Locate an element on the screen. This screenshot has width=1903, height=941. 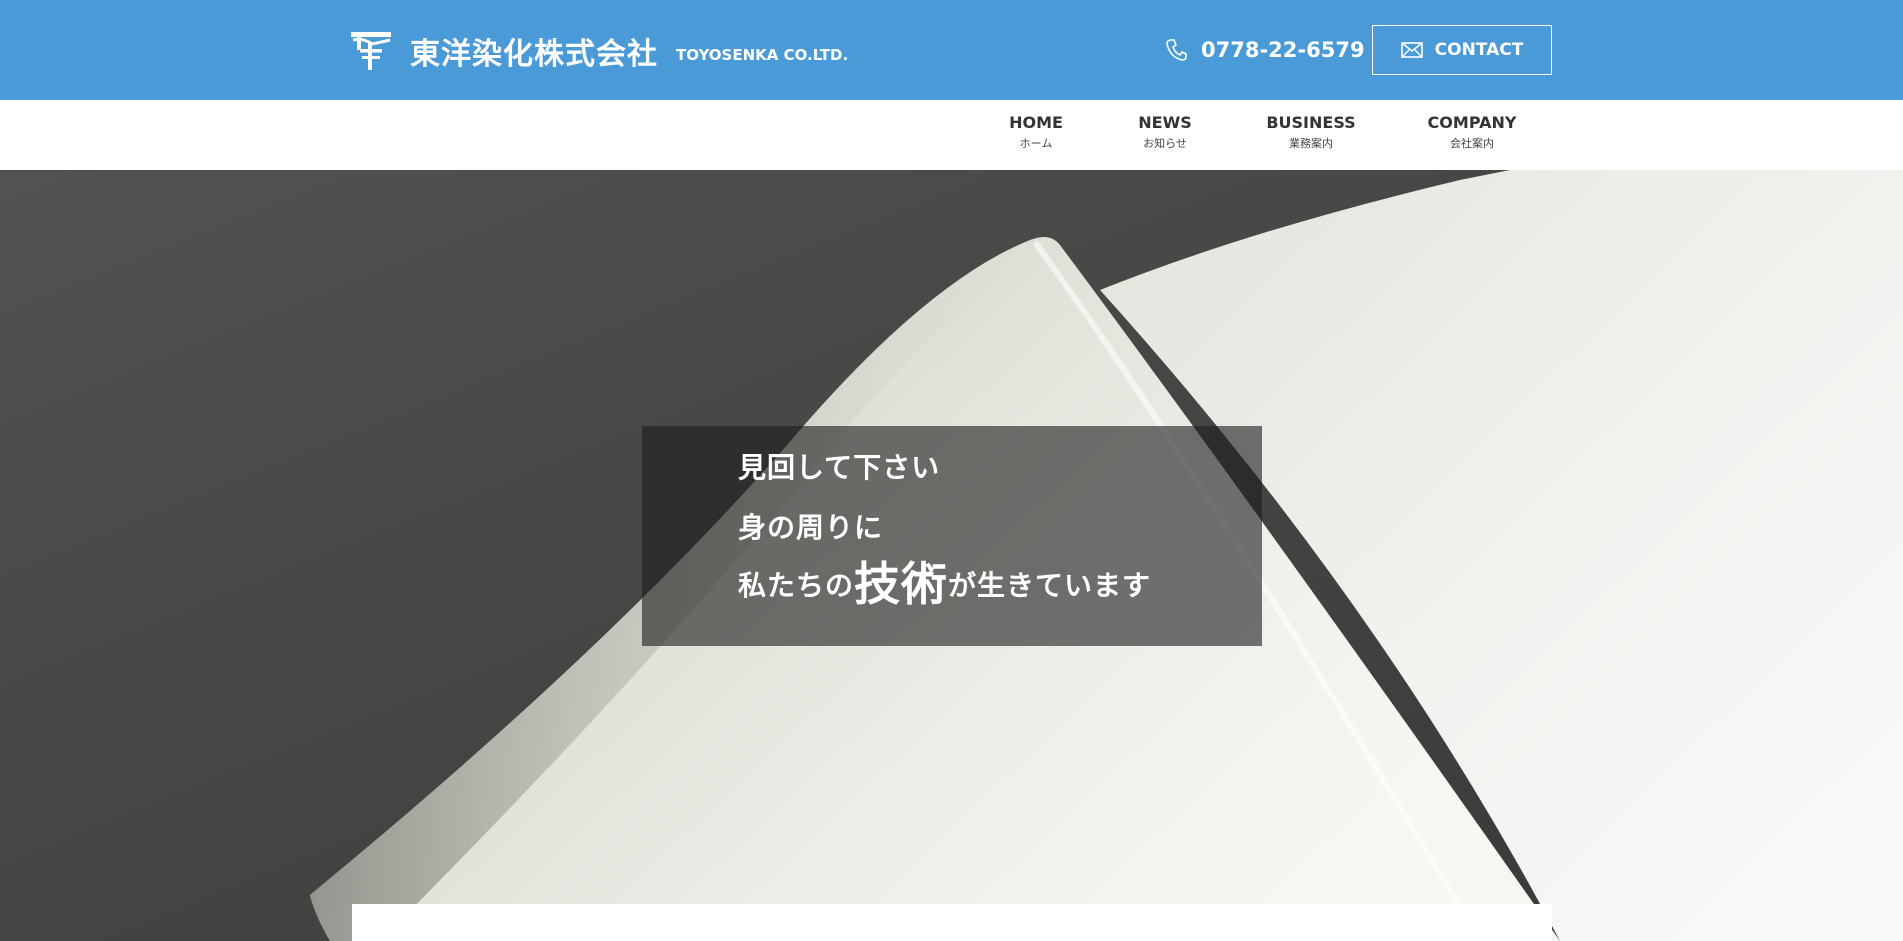
contact-button: CONTACT is located at coordinates (1462, 50).